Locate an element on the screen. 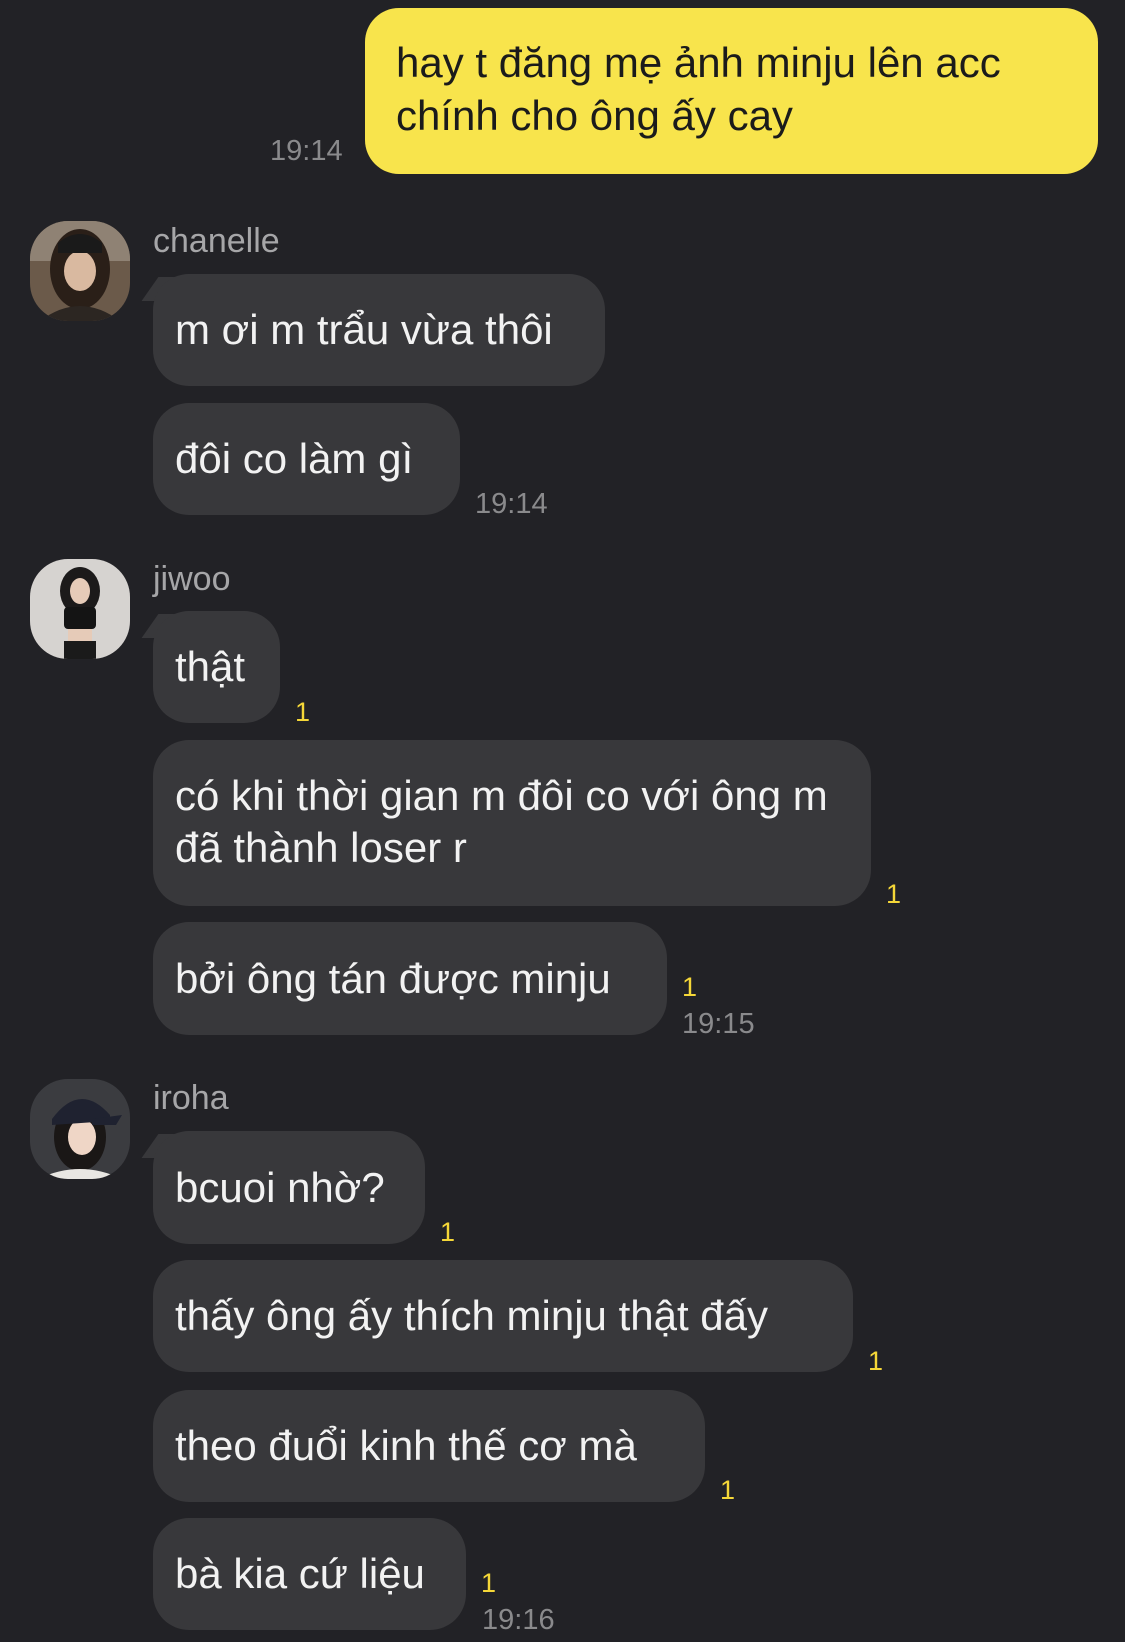 This screenshot has height=1642, width=1125. incoming-message-bubble: thật is located at coordinates (216, 667).